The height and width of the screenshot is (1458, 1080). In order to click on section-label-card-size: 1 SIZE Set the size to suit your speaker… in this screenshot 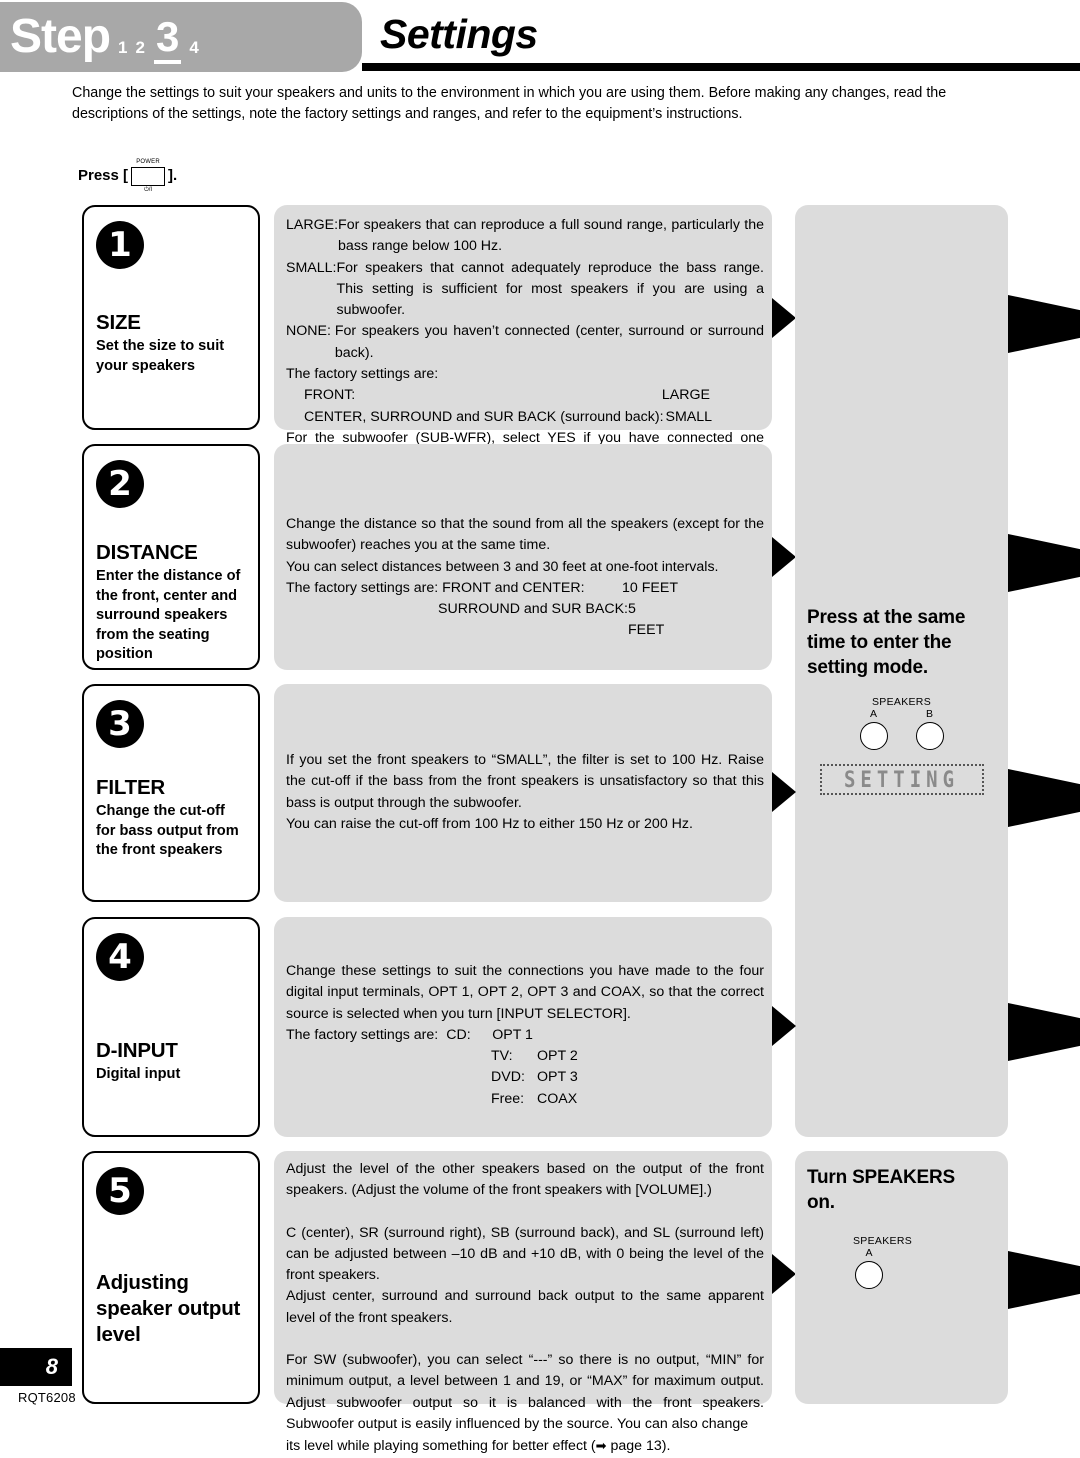, I will do `click(171, 317)`.